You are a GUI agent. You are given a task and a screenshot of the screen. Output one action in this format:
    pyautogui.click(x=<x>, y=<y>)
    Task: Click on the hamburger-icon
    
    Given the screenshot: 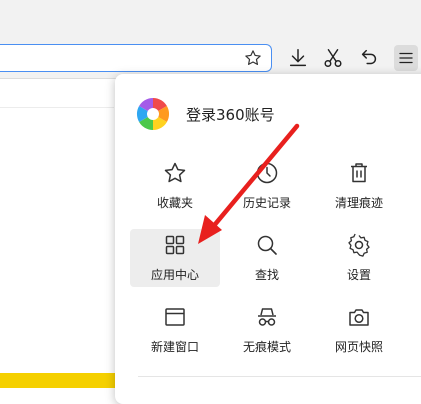 What is the action you would take?
    pyautogui.click(x=406, y=58)
    